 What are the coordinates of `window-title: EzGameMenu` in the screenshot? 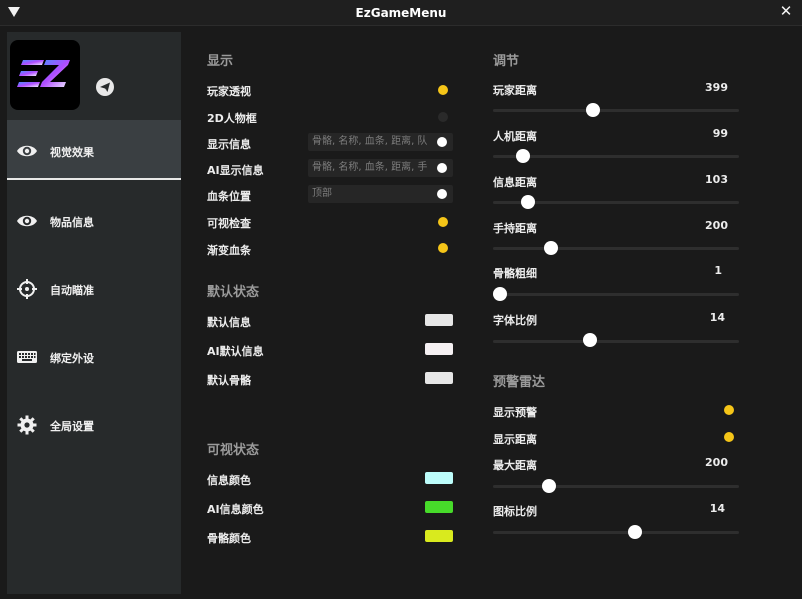 It's located at (401, 13).